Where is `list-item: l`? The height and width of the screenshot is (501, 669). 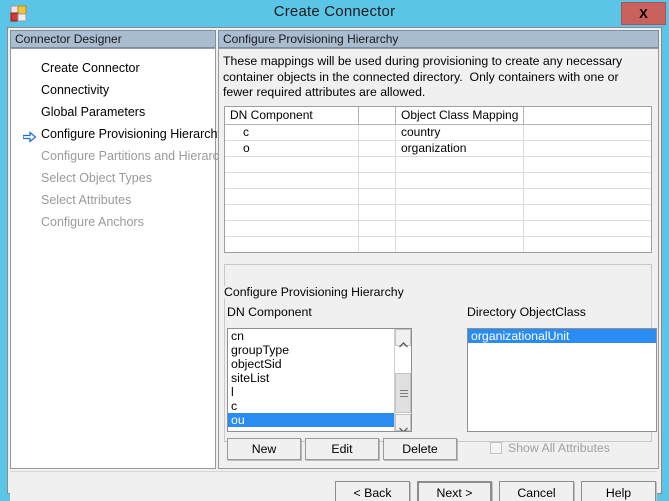
list-item: l is located at coordinates (311, 392).